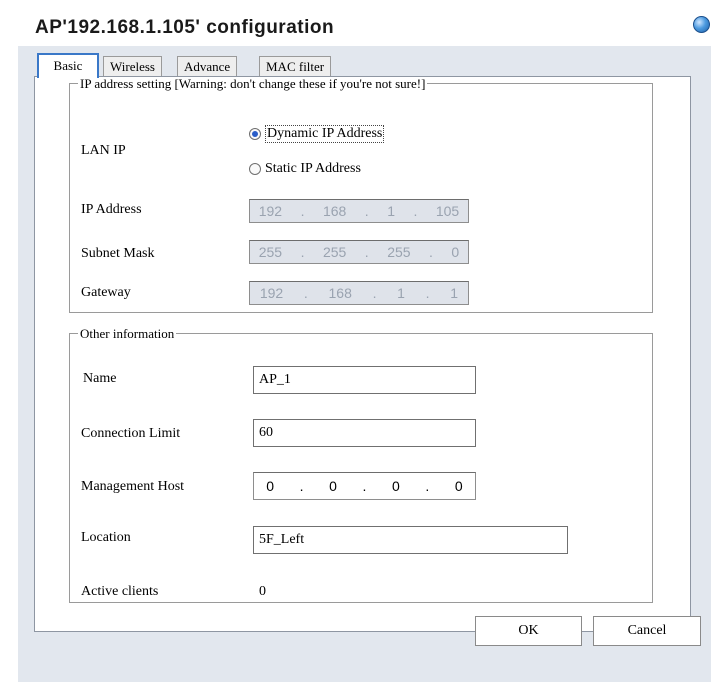 This screenshot has height=682, width=711. Describe the element at coordinates (262, 591) in the screenshot. I see `active-clients-value: 0` at that location.